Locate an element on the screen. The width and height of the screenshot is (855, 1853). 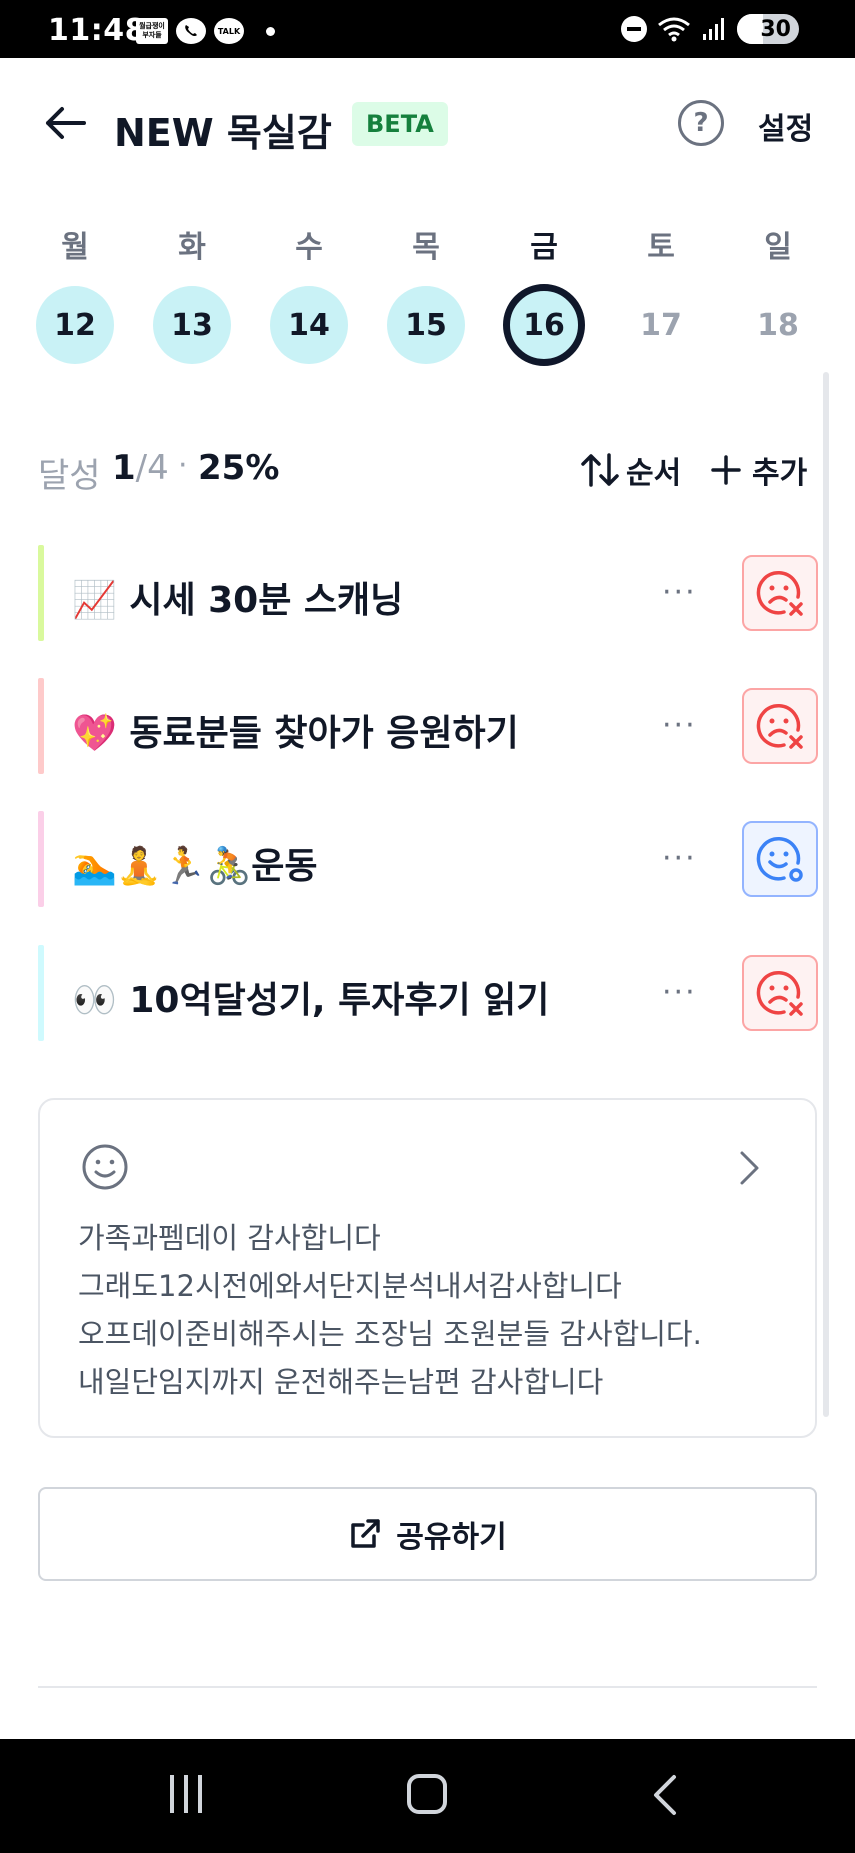
add-button: 추가 is located at coordinates (758, 470).